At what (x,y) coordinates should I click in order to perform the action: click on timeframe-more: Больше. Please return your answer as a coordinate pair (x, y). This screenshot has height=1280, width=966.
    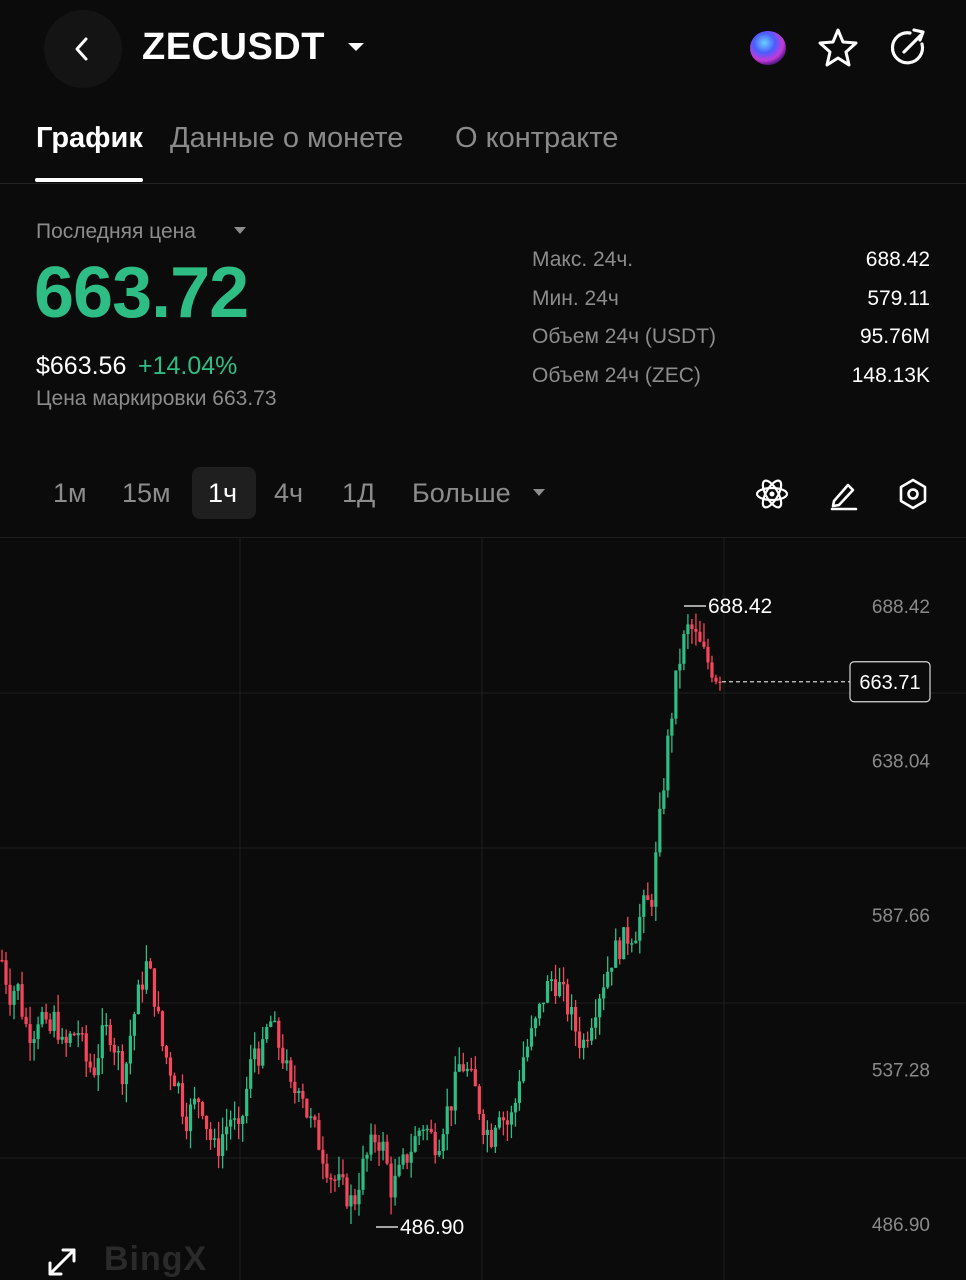
    Looking at the image, I should click on (461, 493).